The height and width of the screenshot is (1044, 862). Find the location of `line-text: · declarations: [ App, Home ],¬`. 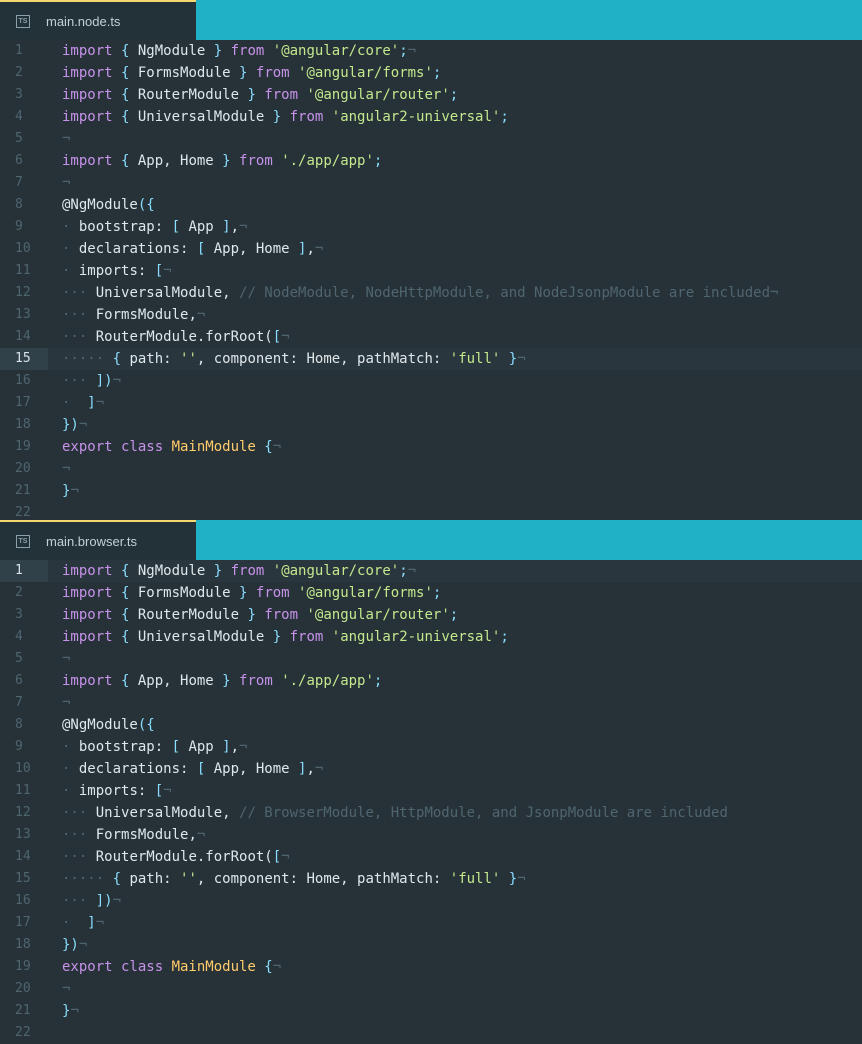

line-text: · declarations: [ App, Home ],¬ is located at coordinates (192, 249).